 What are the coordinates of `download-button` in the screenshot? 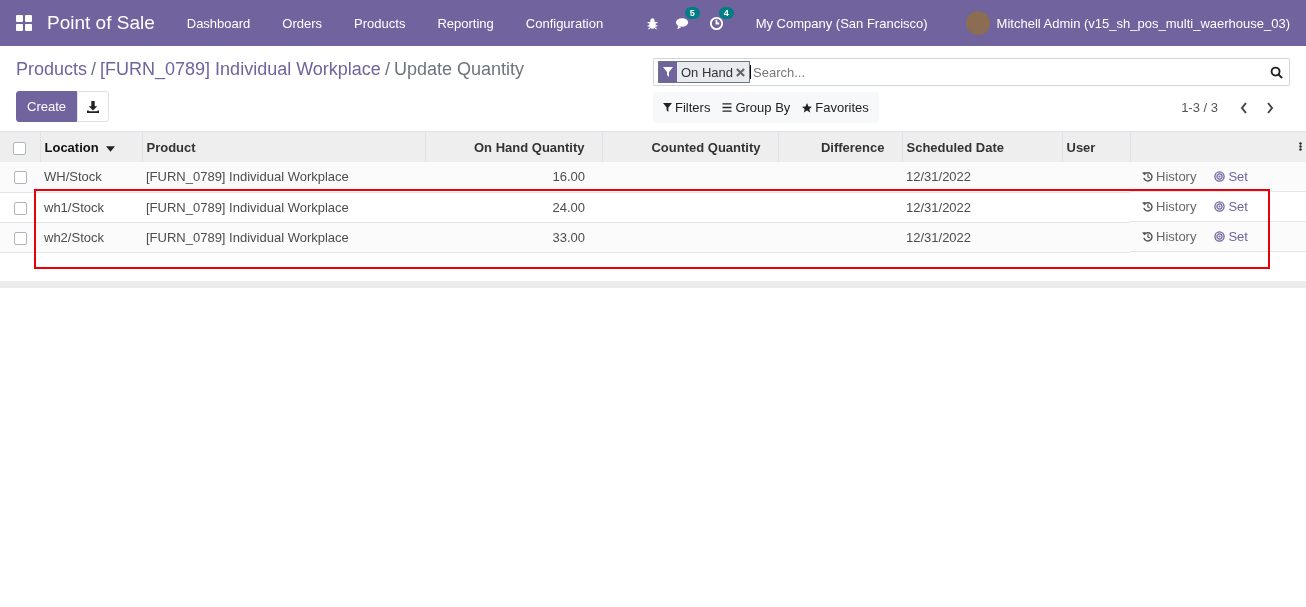 It's located at (93, 106).